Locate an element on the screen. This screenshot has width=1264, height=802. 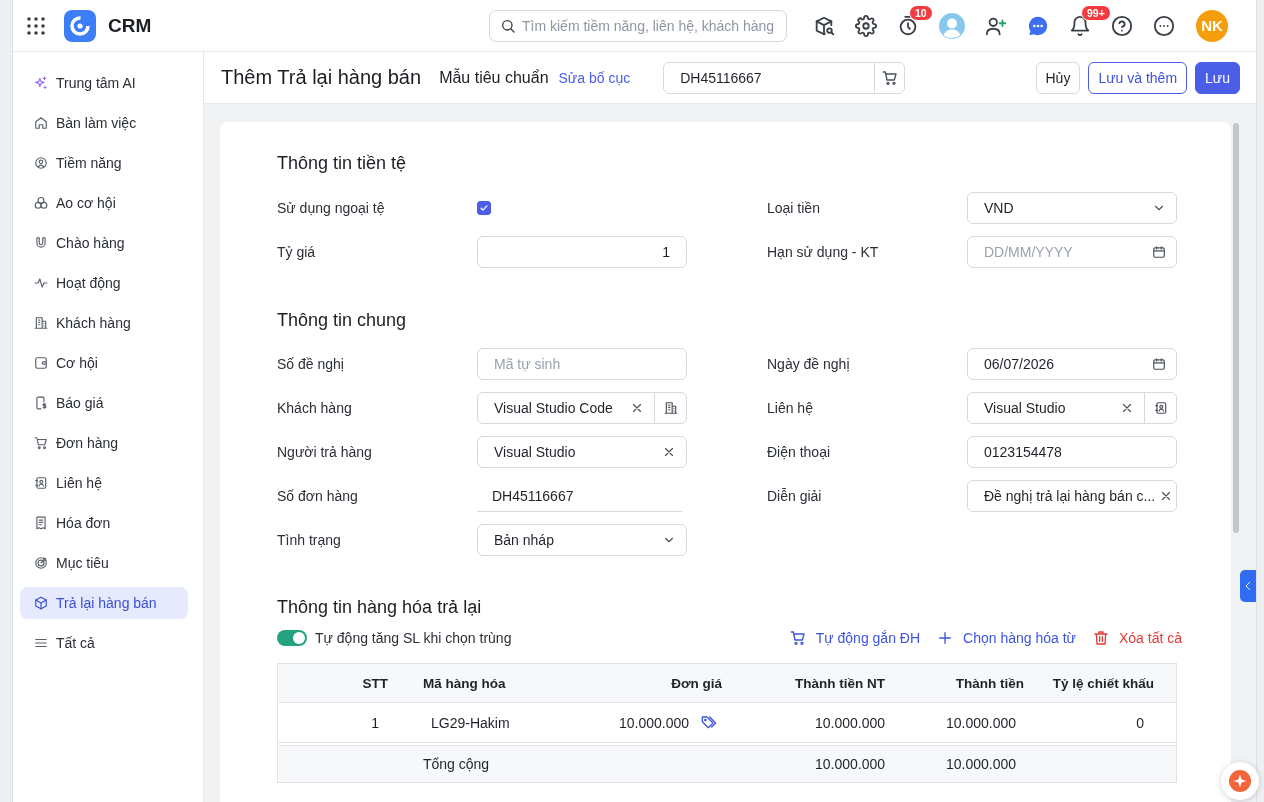
count-badge: 10 is located at coordinates (921, 12).